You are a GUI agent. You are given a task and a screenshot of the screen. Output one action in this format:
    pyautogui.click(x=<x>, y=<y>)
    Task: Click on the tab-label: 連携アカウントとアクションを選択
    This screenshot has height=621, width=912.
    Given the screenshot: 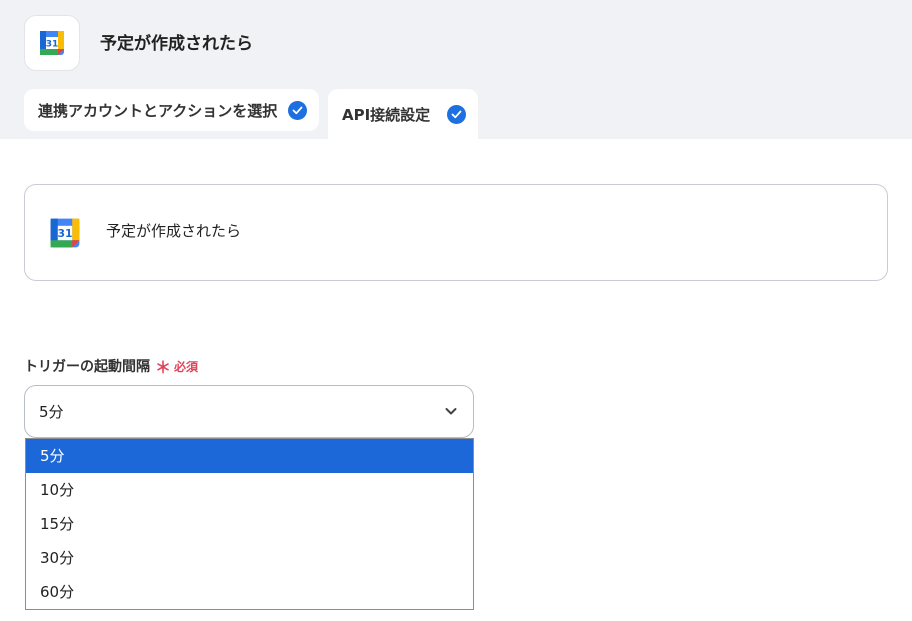 What is the action you would take?
    pyautogui.click(x=158, y=110)
    